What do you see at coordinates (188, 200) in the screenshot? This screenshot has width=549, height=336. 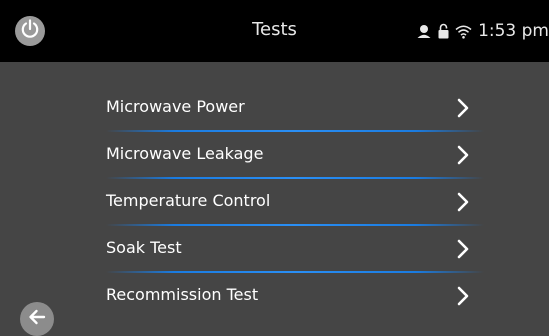 I see `menu-item-label: Temperature Control` at bounding box center [188, 200].